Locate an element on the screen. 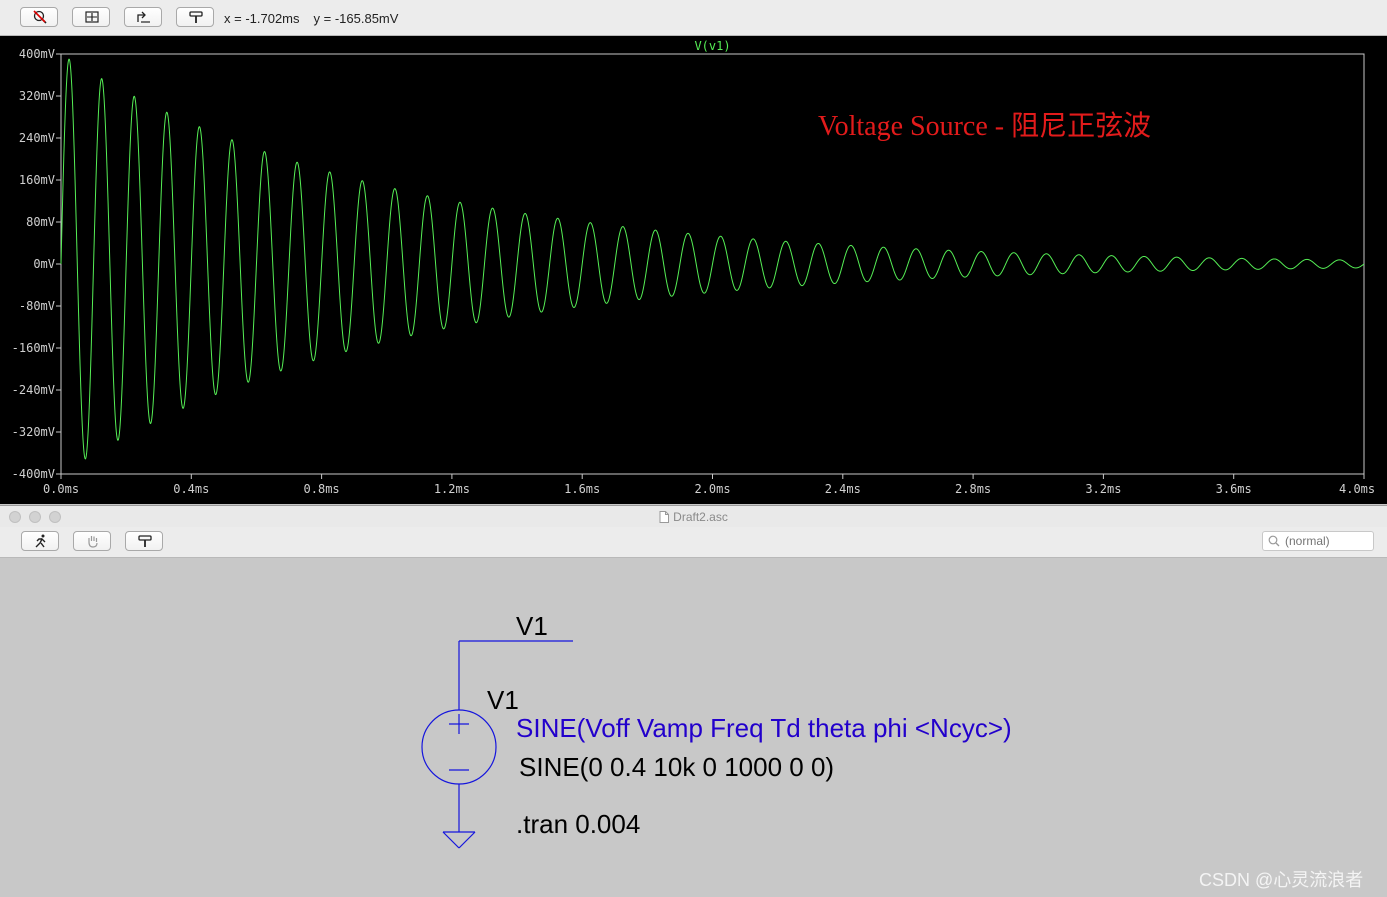 The width and height of the screenshot is (1387, 897). x-tick-label: 3.6ms is located at coordinates (1234, 489).